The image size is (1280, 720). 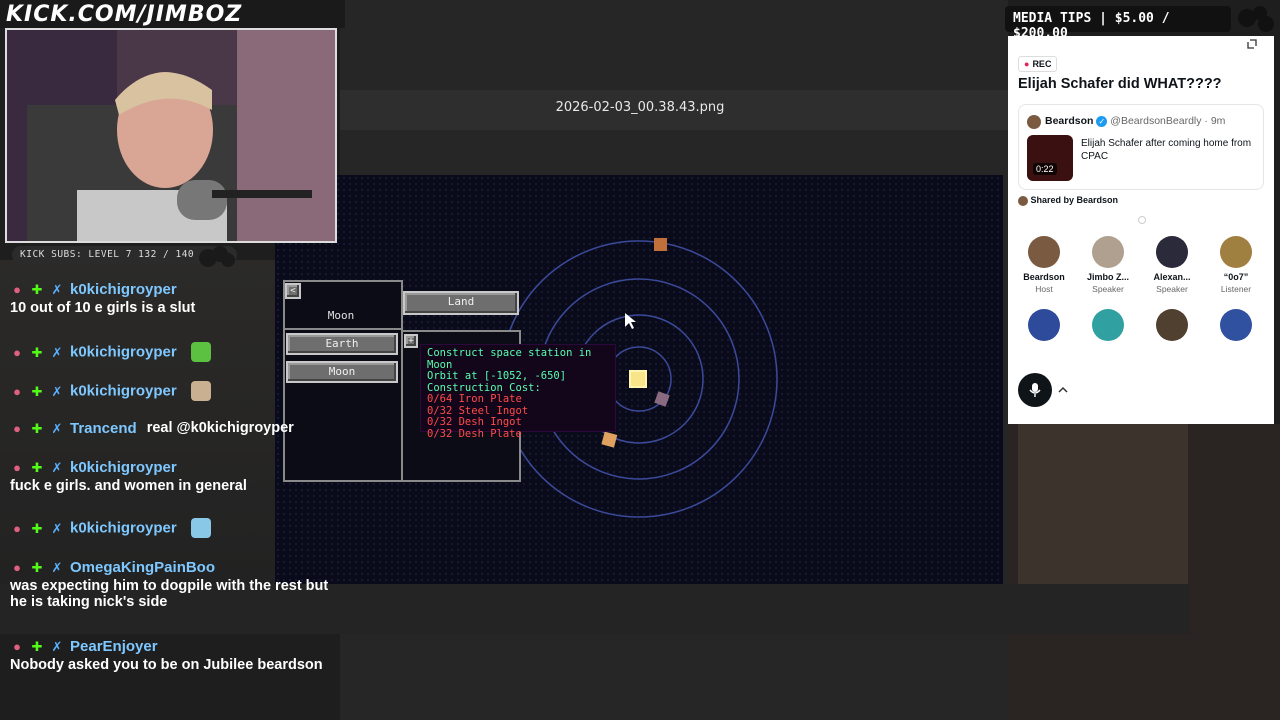 What do you see at coordinates (1044, 289) in the screenshot?
I see `participant-role: Host` at bounding box center [1044, 289].